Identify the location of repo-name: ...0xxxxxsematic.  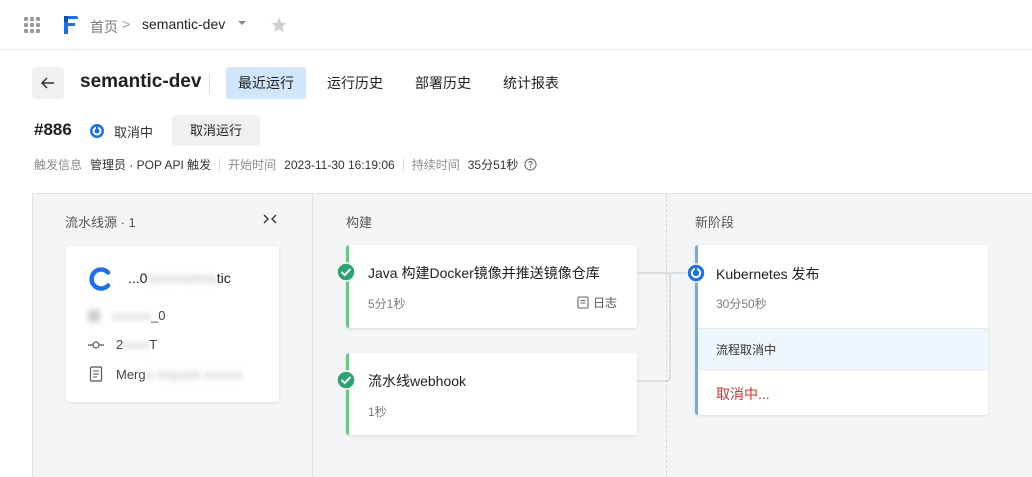
(179, 278).